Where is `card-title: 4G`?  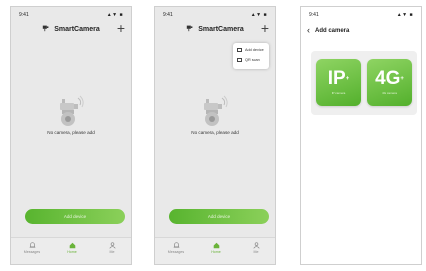 card-title: 4G is located at coordinates (388, 78).